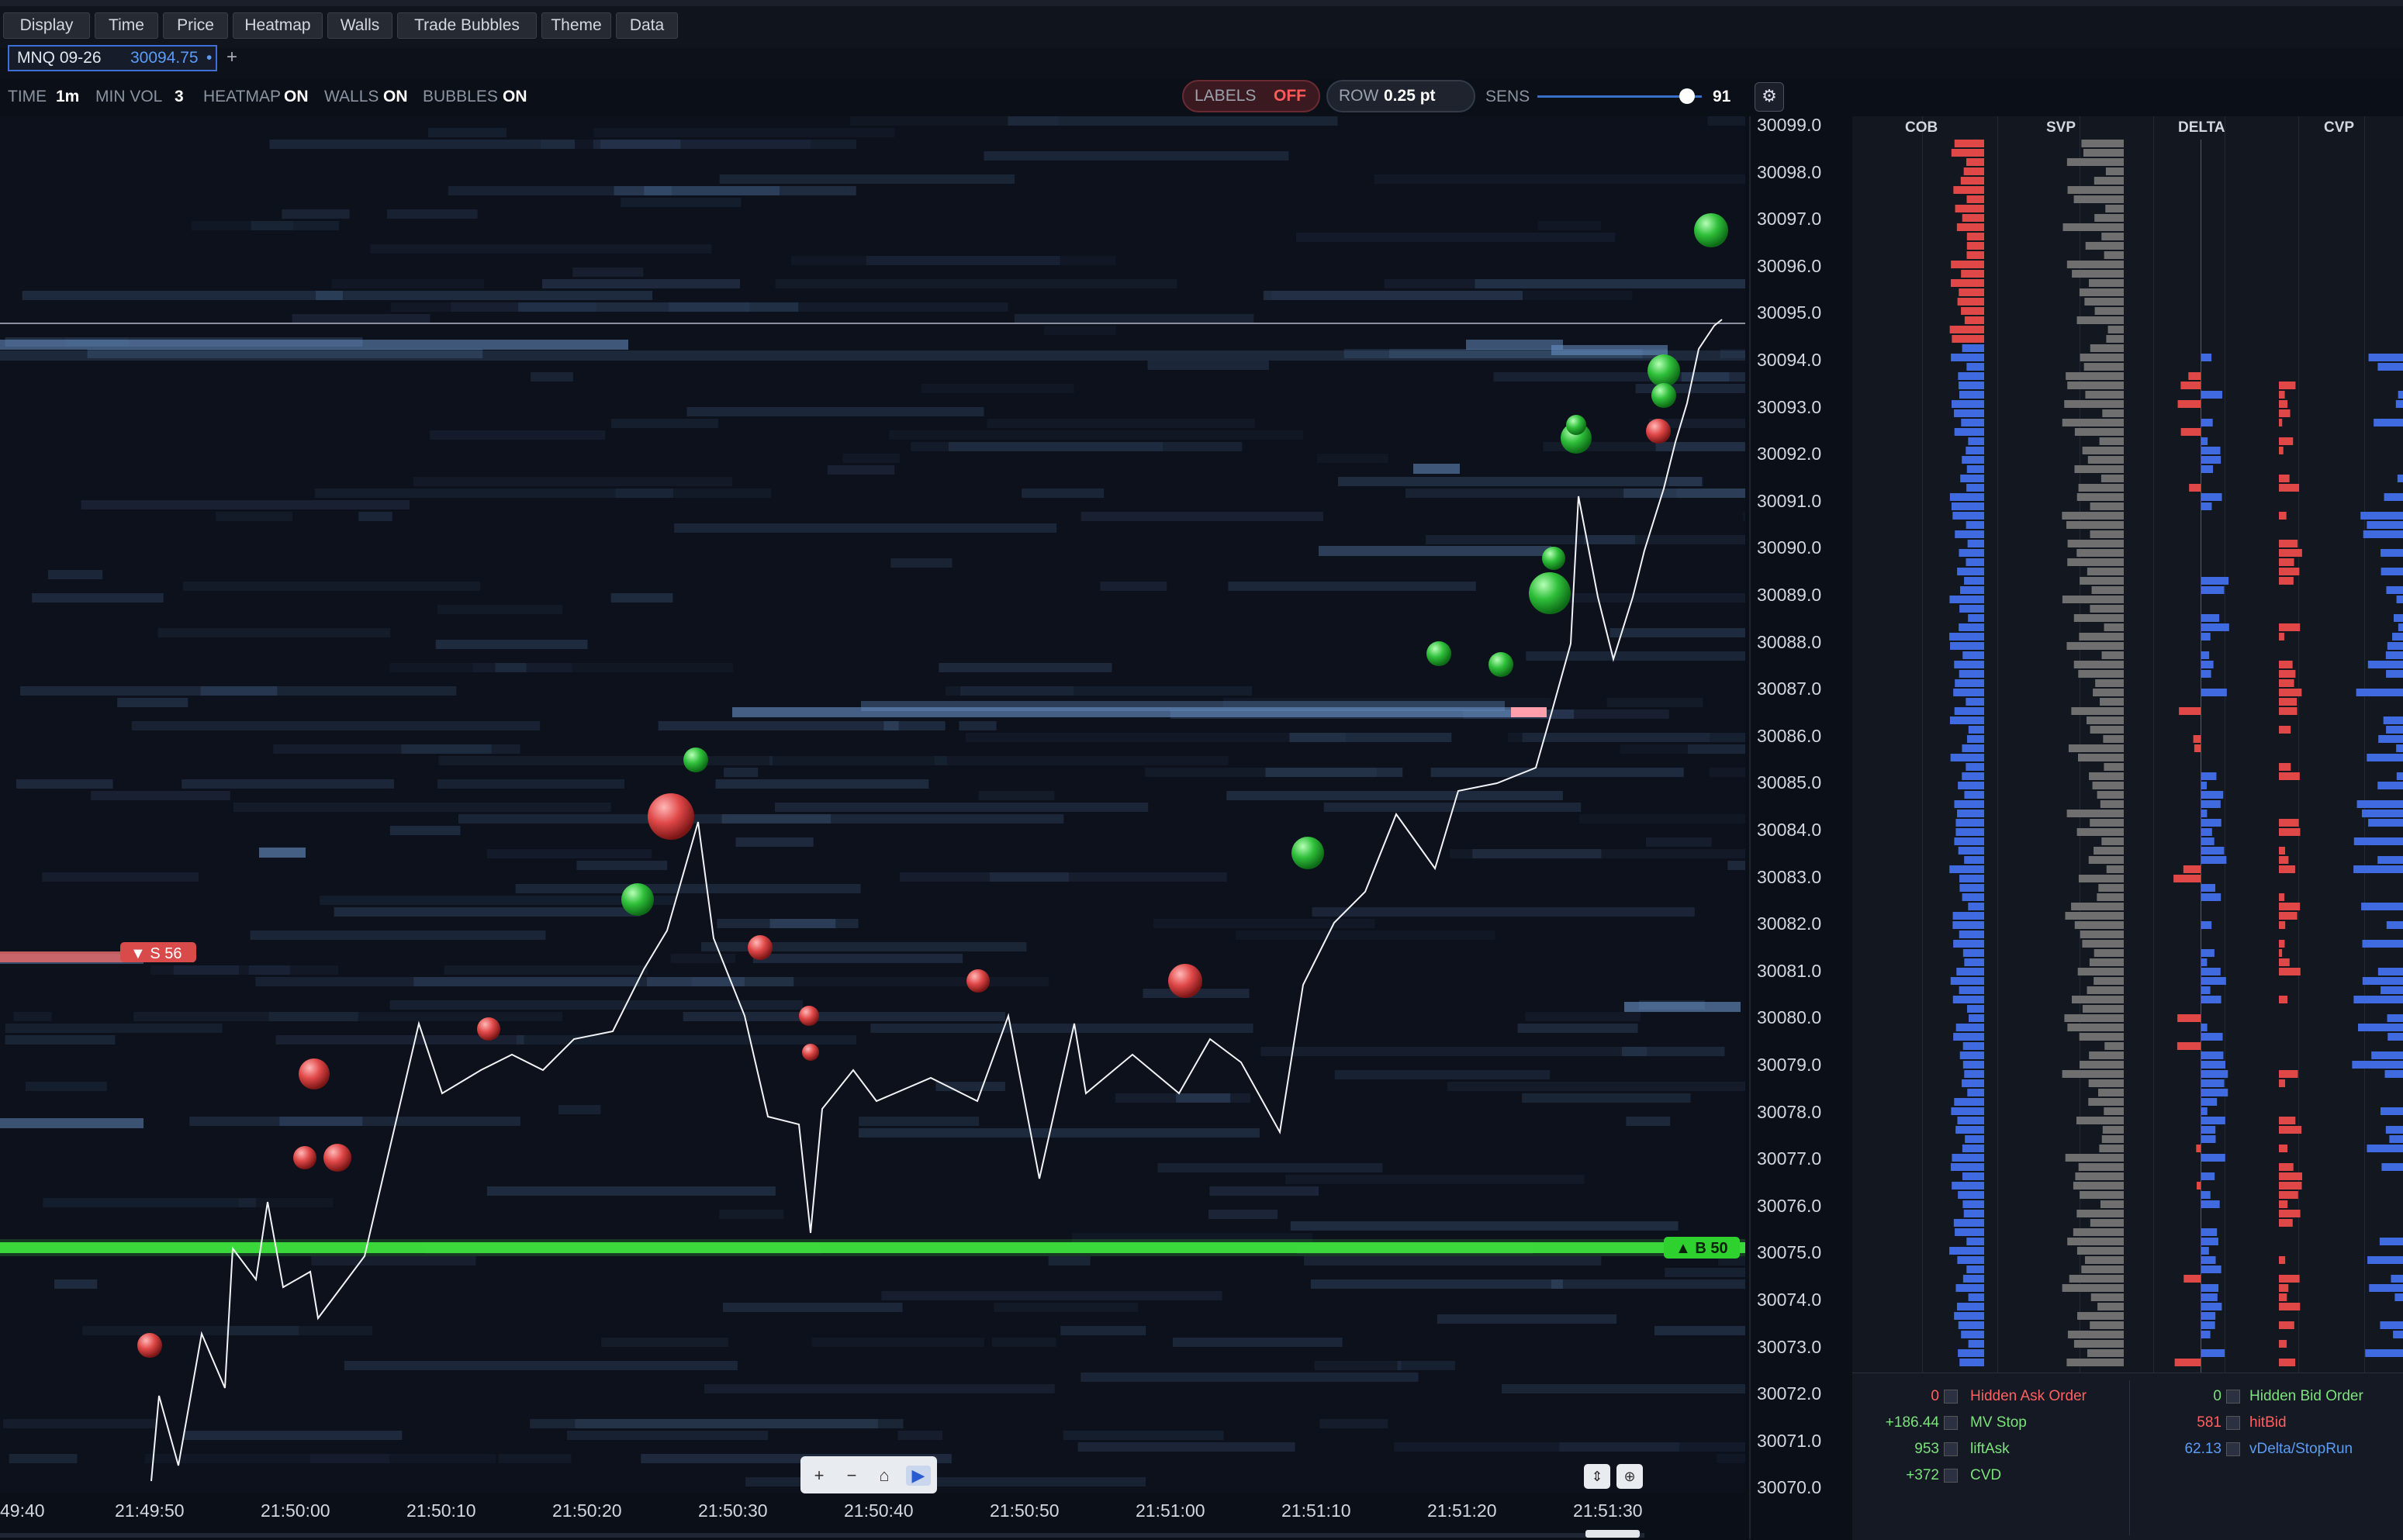  I want to click on menu-data: Data, so click(647, 25).